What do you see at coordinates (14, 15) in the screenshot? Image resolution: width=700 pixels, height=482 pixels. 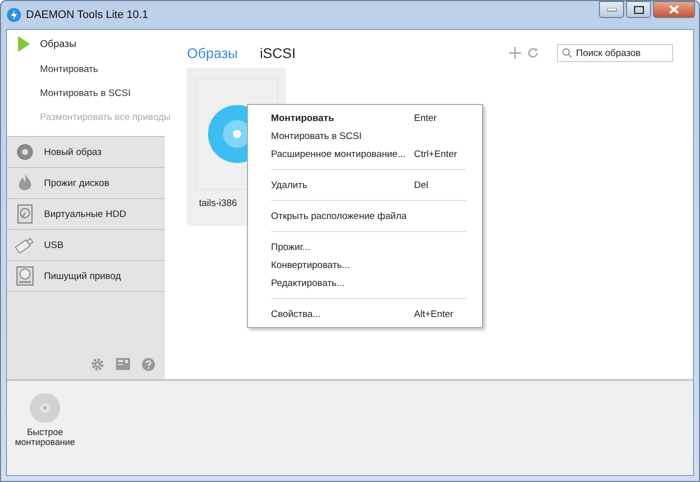 I see `app-logo-icon` at bounding box center [14, 15].